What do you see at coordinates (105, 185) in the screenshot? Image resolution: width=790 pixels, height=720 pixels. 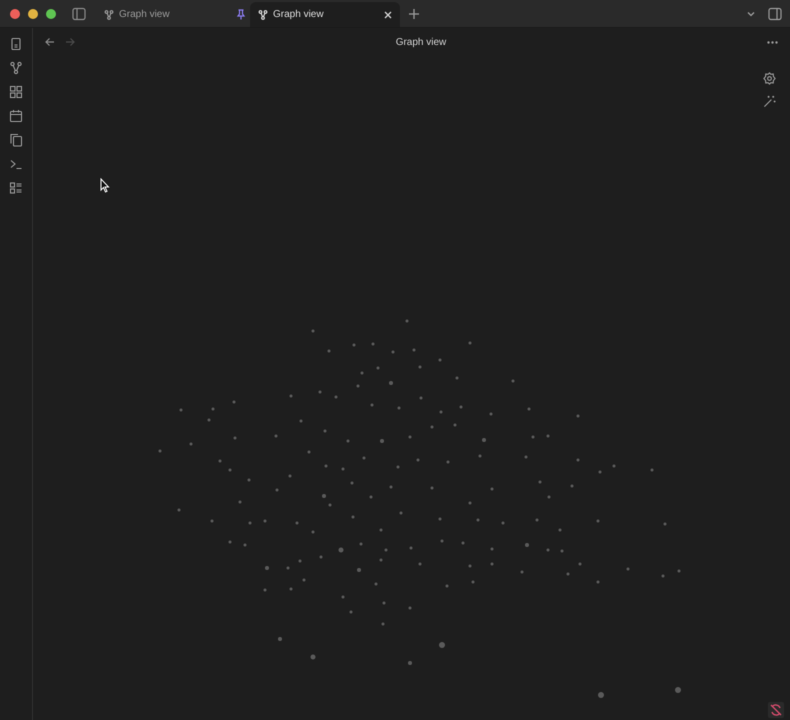 I see `mouse-cursor-icon` at bounding box center [105, 185].